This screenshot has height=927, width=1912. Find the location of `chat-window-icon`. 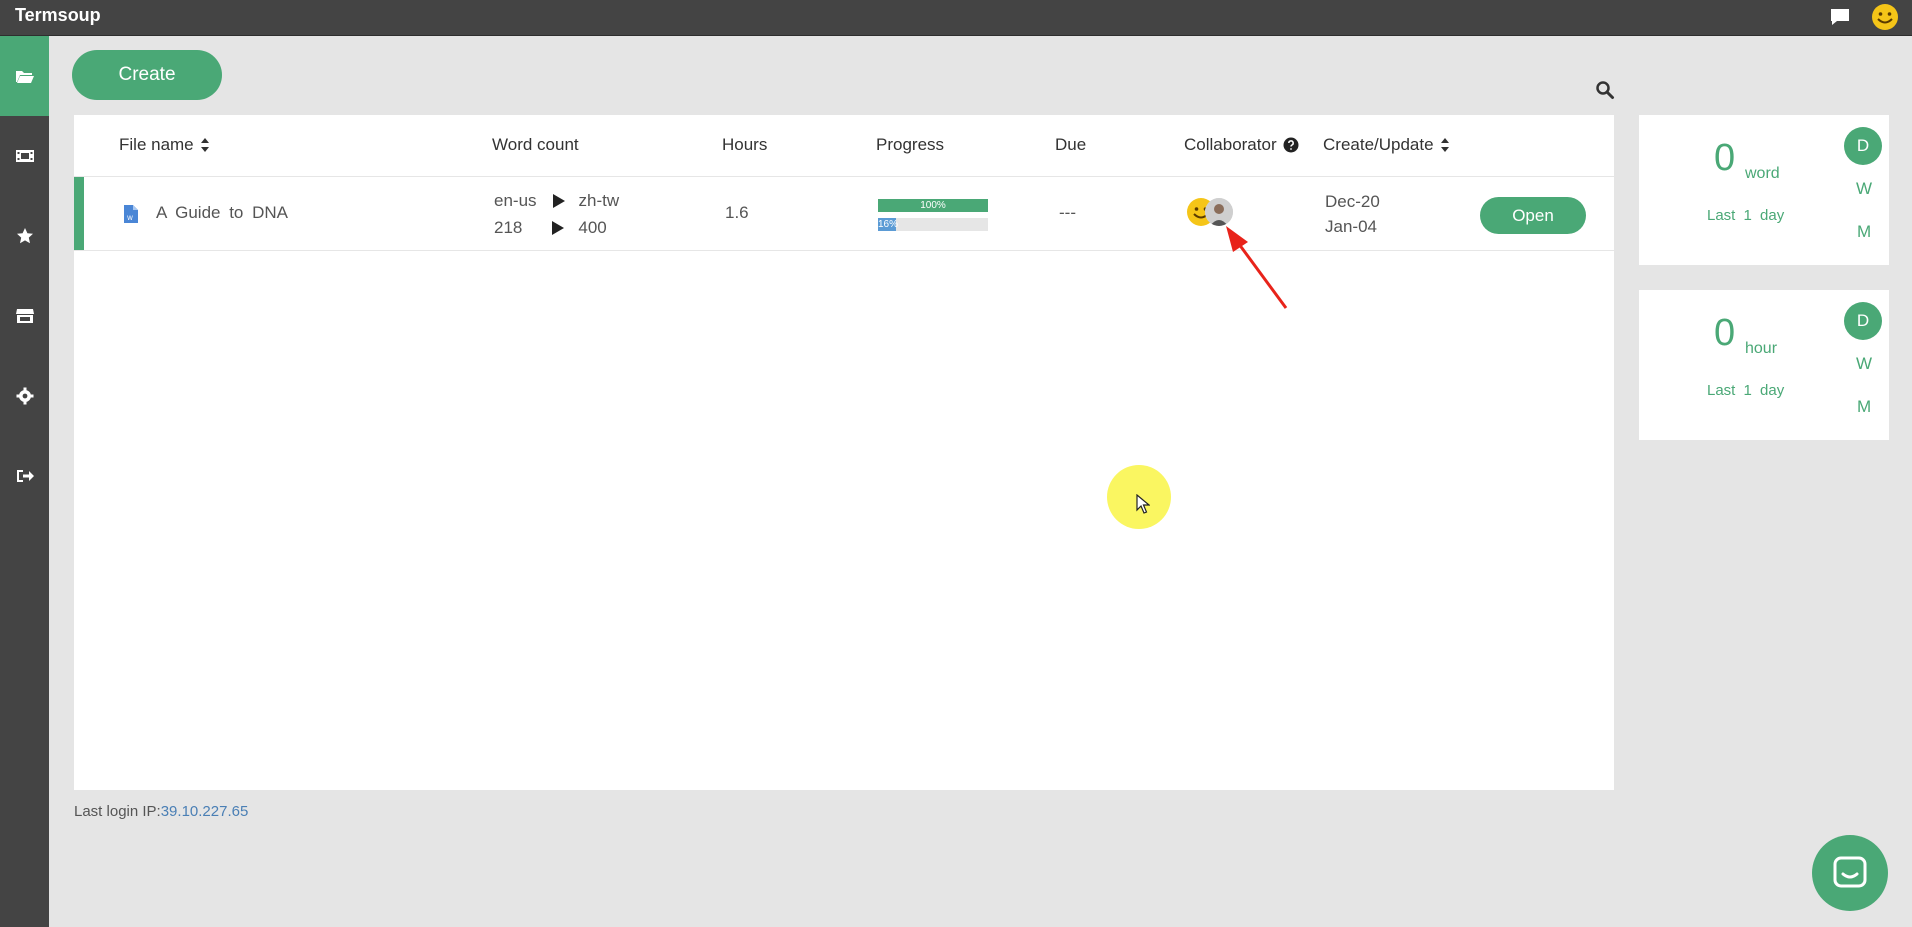

chat-window-icon is located at coordinates (1850, 872).